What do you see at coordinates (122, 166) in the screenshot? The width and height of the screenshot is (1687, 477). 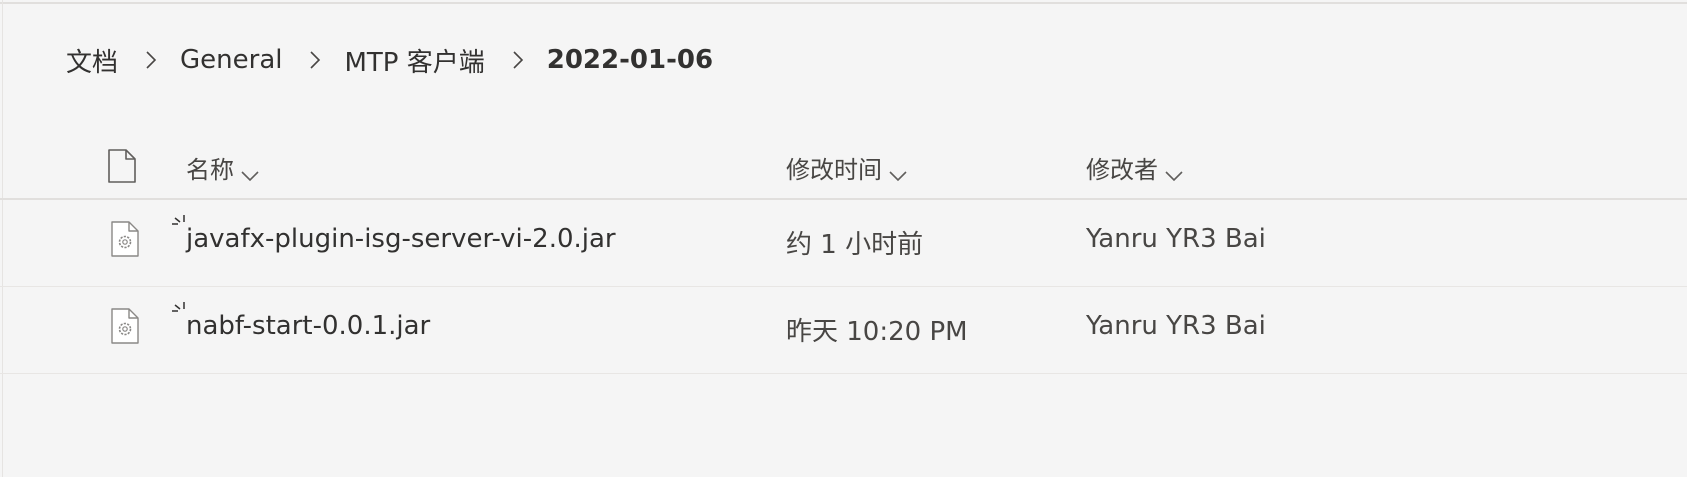 I see `document-icon` at bounding box center [122, 166].